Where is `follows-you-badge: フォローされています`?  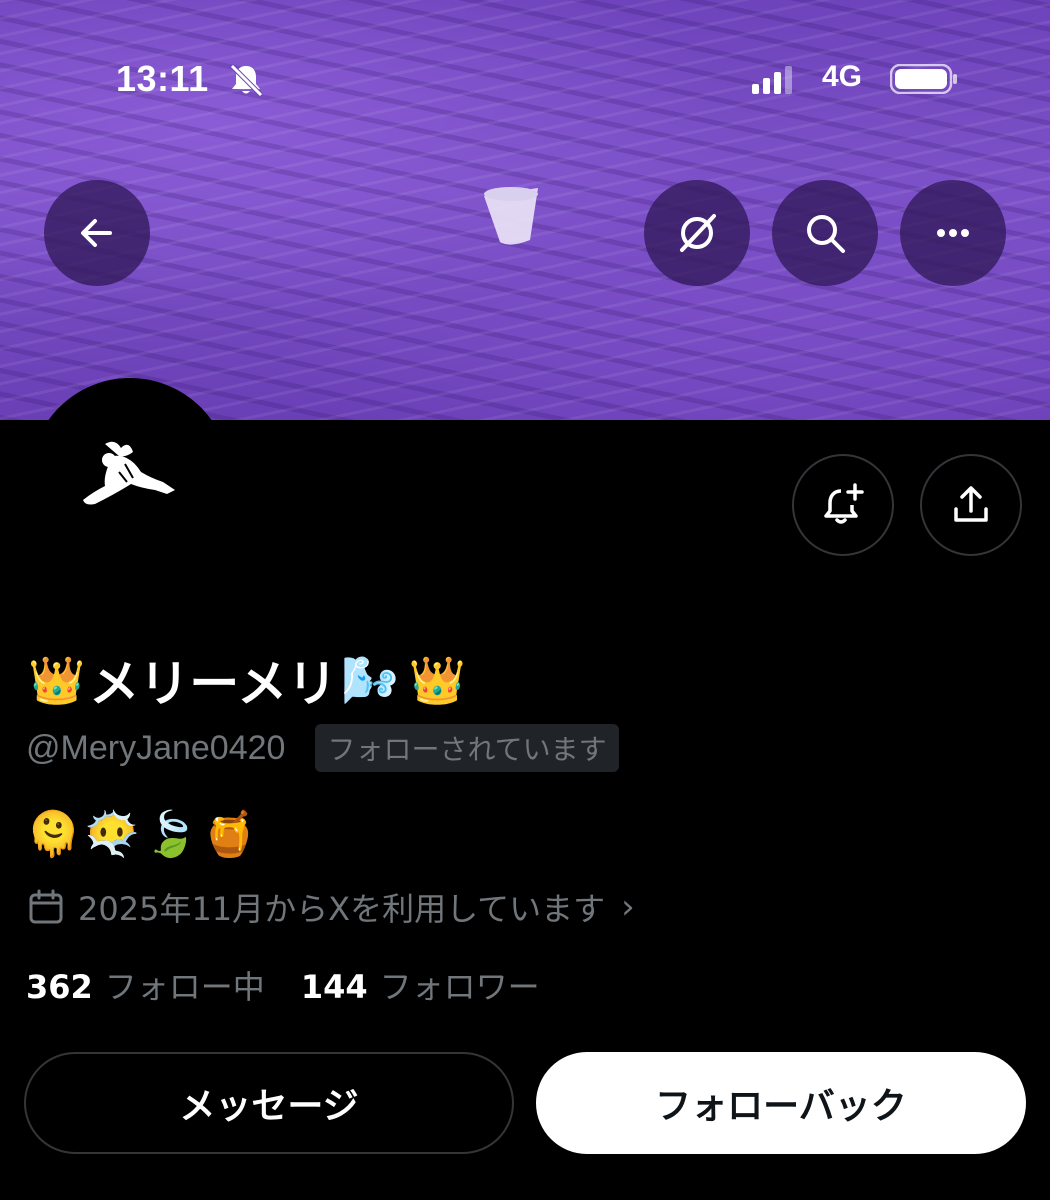
follows-you-badge: フォローされています is located at coordinates (467, 748).